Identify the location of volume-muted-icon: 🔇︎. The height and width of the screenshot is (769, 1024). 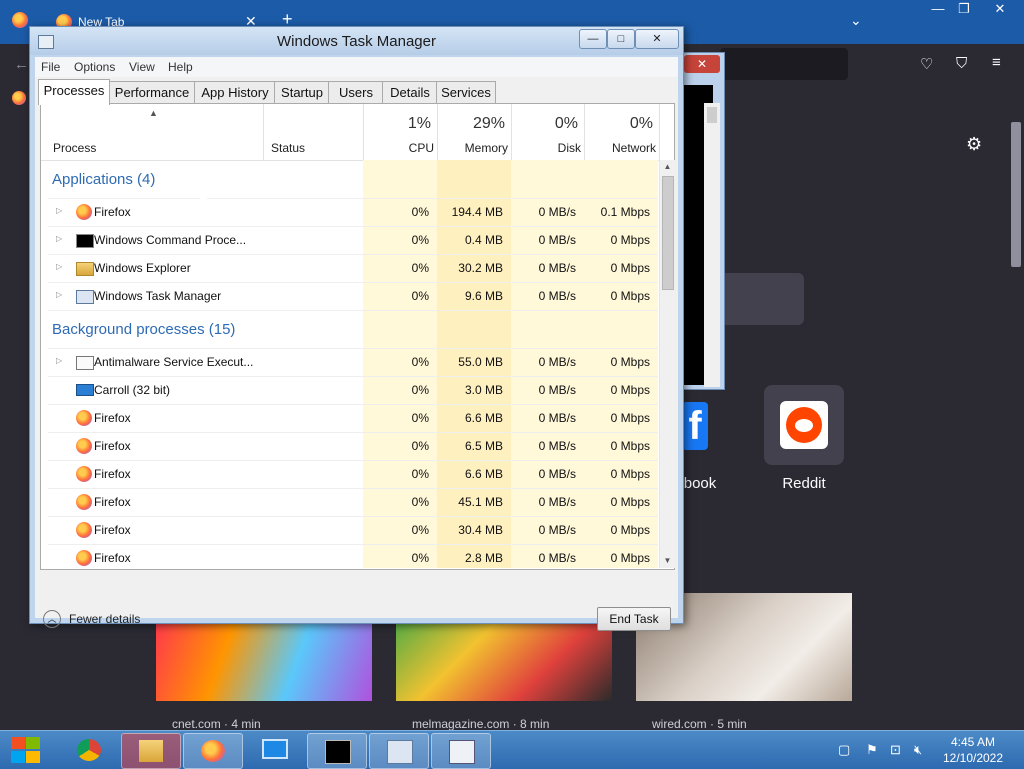
(918, 750).